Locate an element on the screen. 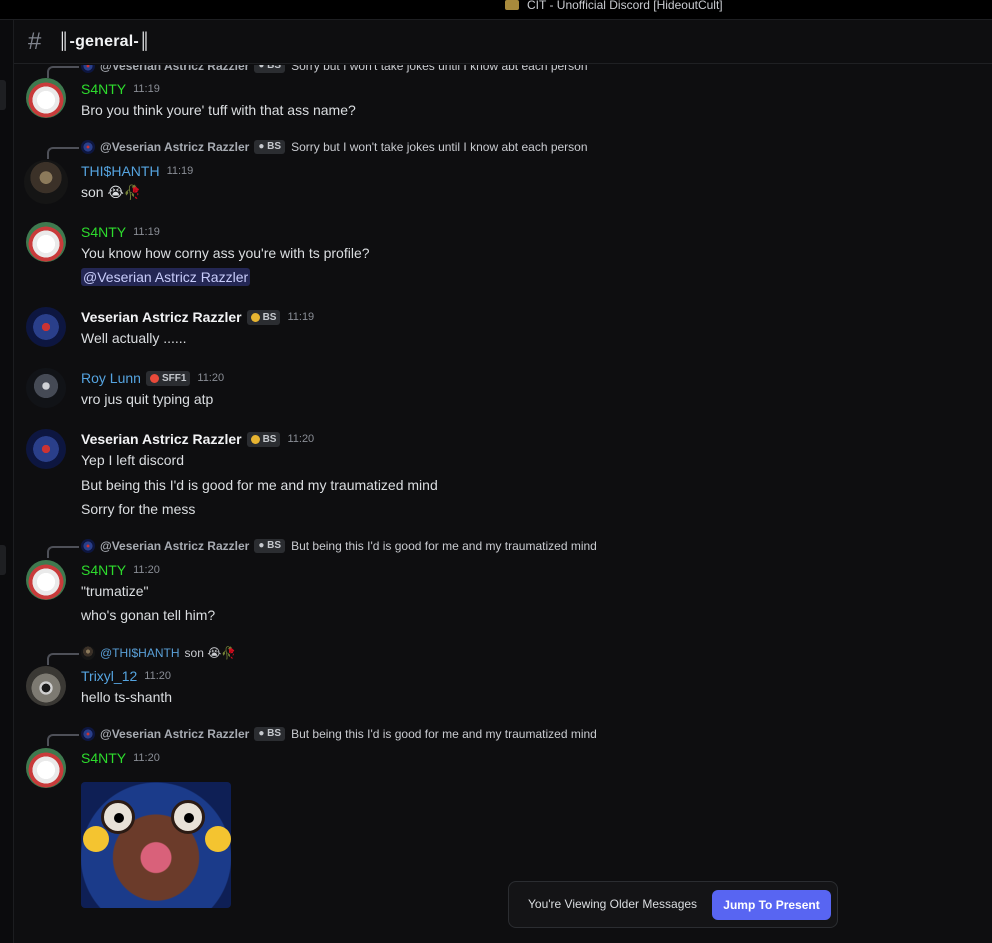 The image size is (992, 943). role-tag: SFF1 is located at coordinates (168, 378).